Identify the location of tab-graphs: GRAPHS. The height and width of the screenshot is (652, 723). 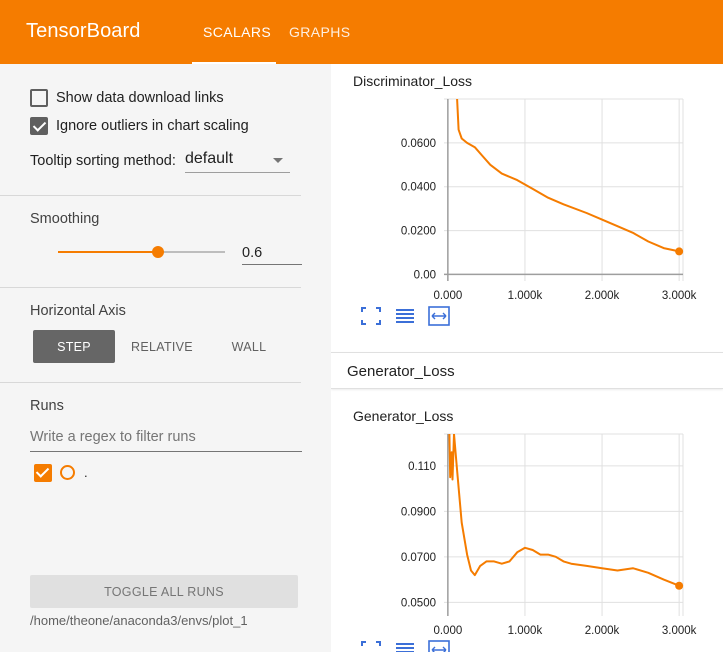
(320, 32).